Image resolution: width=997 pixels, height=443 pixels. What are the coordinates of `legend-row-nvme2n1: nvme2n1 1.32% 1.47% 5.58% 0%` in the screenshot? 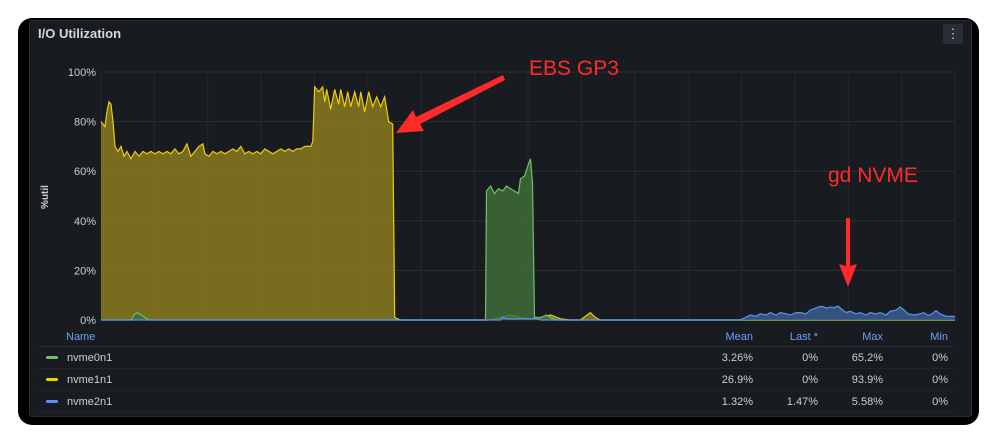 It's located at (496, 402).